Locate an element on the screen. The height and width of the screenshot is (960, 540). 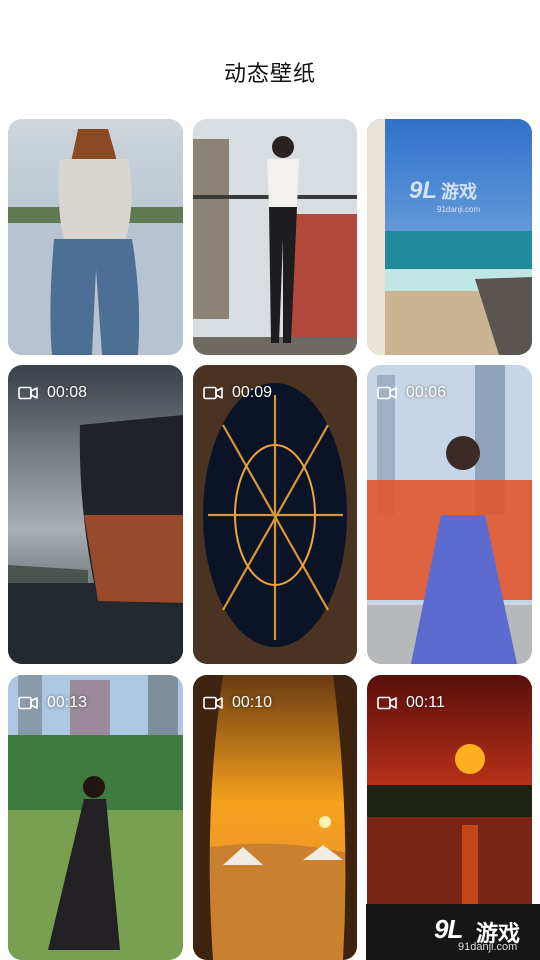
watermark-url: 91danji.com is located at coordinates (488, 947).